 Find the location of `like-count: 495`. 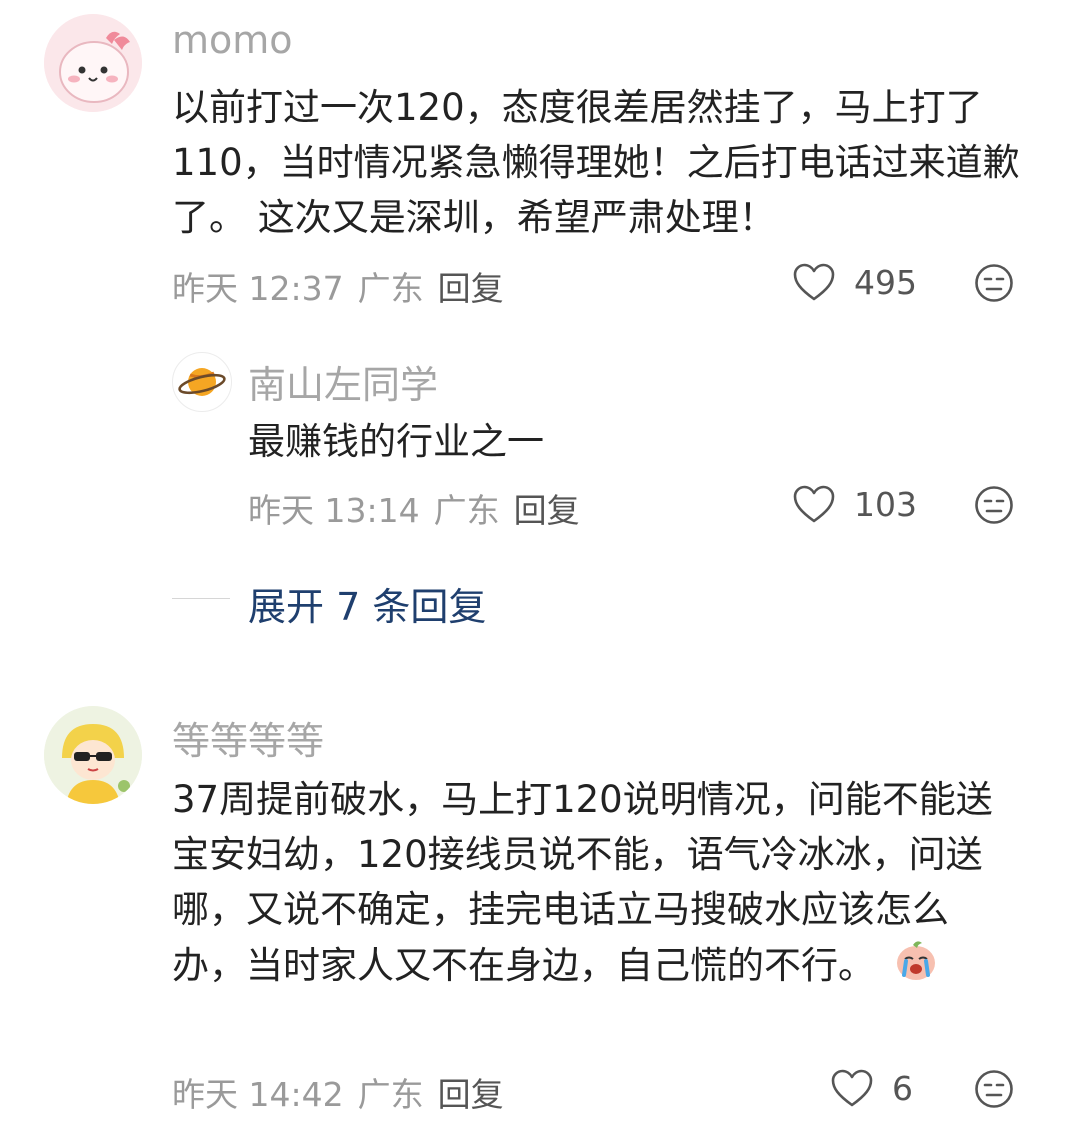

like-count: 495 is located at coordinates (885, 282).